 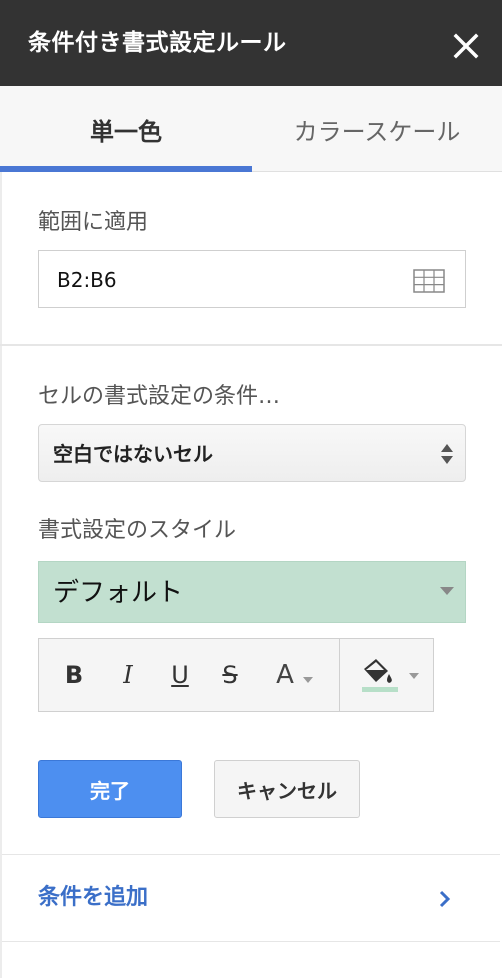 I want to click on range-value: B2:B6, so click(x=87, y=280).